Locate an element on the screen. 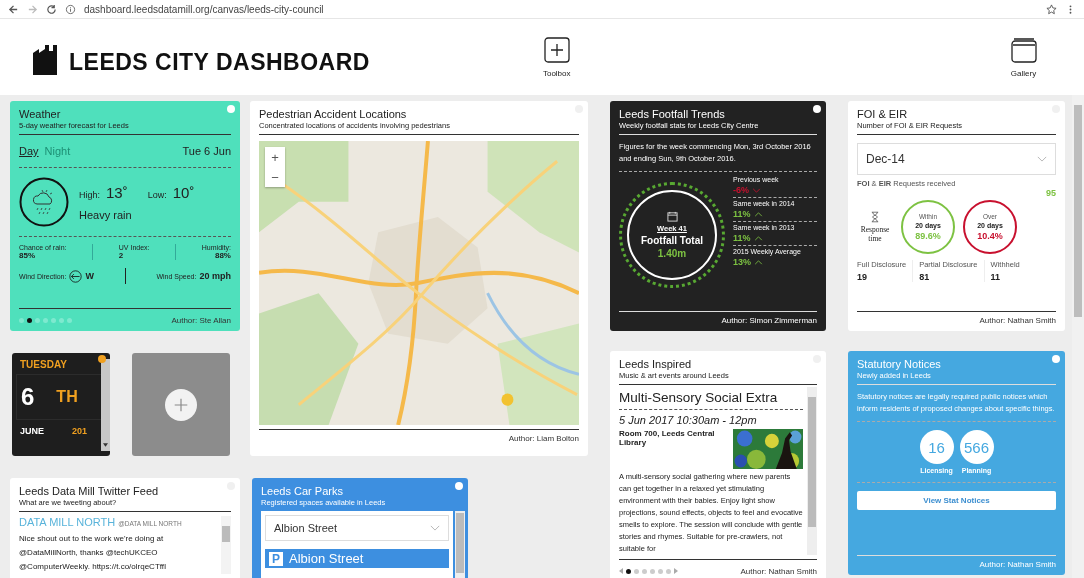 Image resolution: width=1084 pixels, height=578 pixels. period-select: Dec-14 is located at coordinates (956, 159).